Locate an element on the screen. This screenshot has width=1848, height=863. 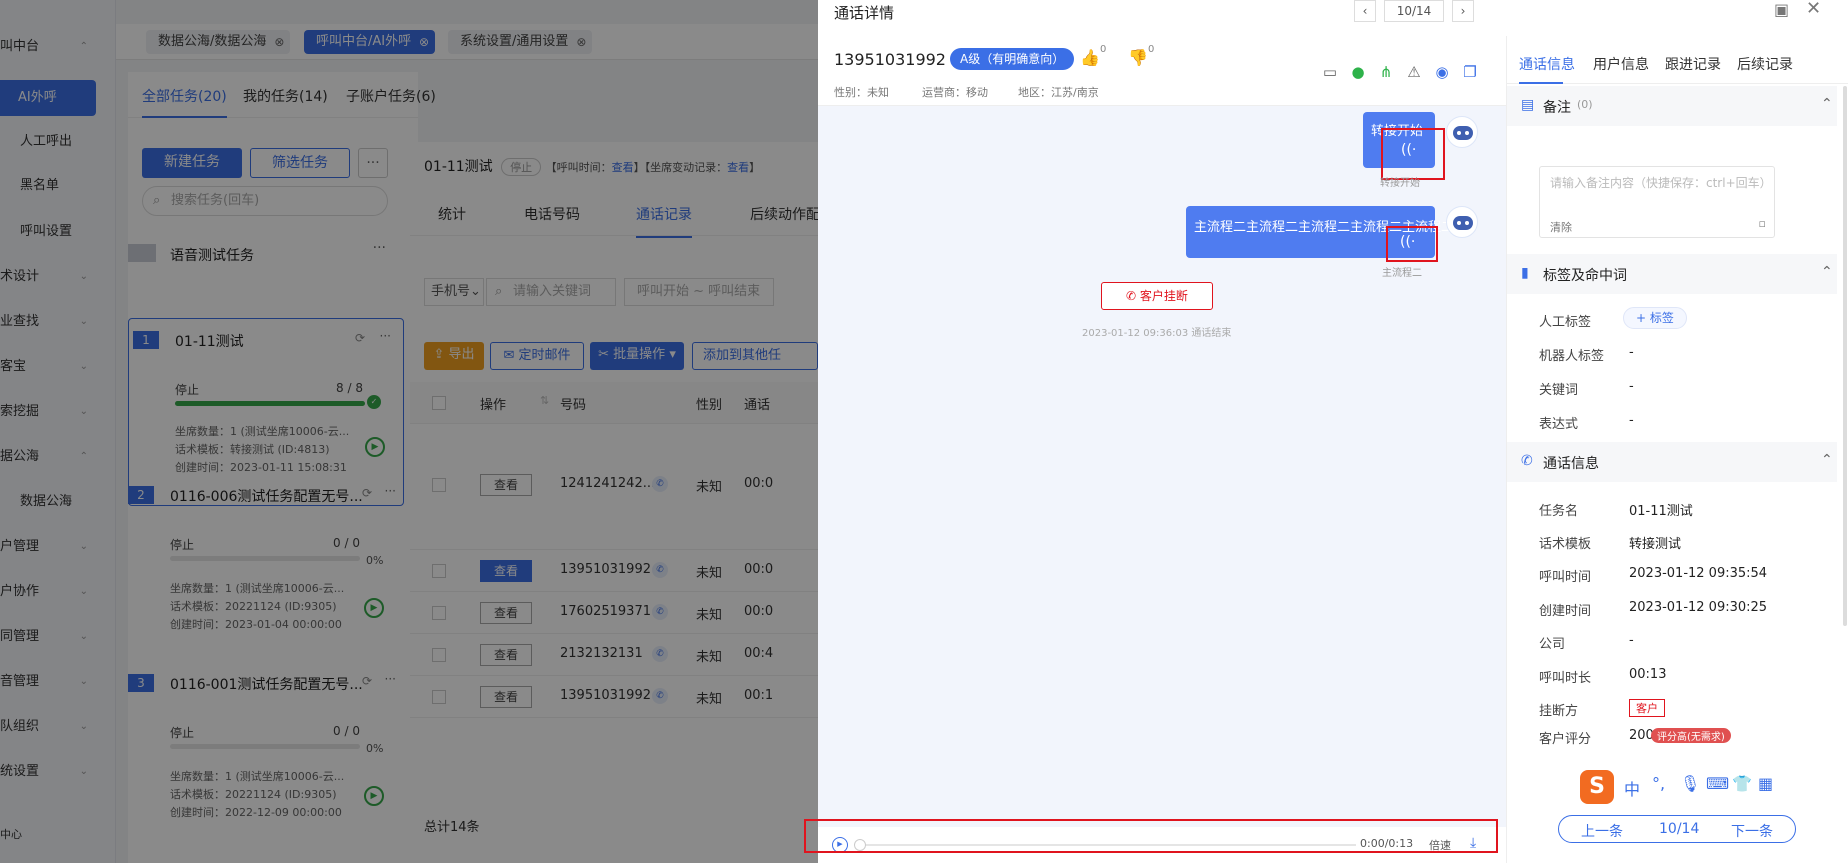
call-duration-value: 00:13 is located at coordinates (1648, 674).